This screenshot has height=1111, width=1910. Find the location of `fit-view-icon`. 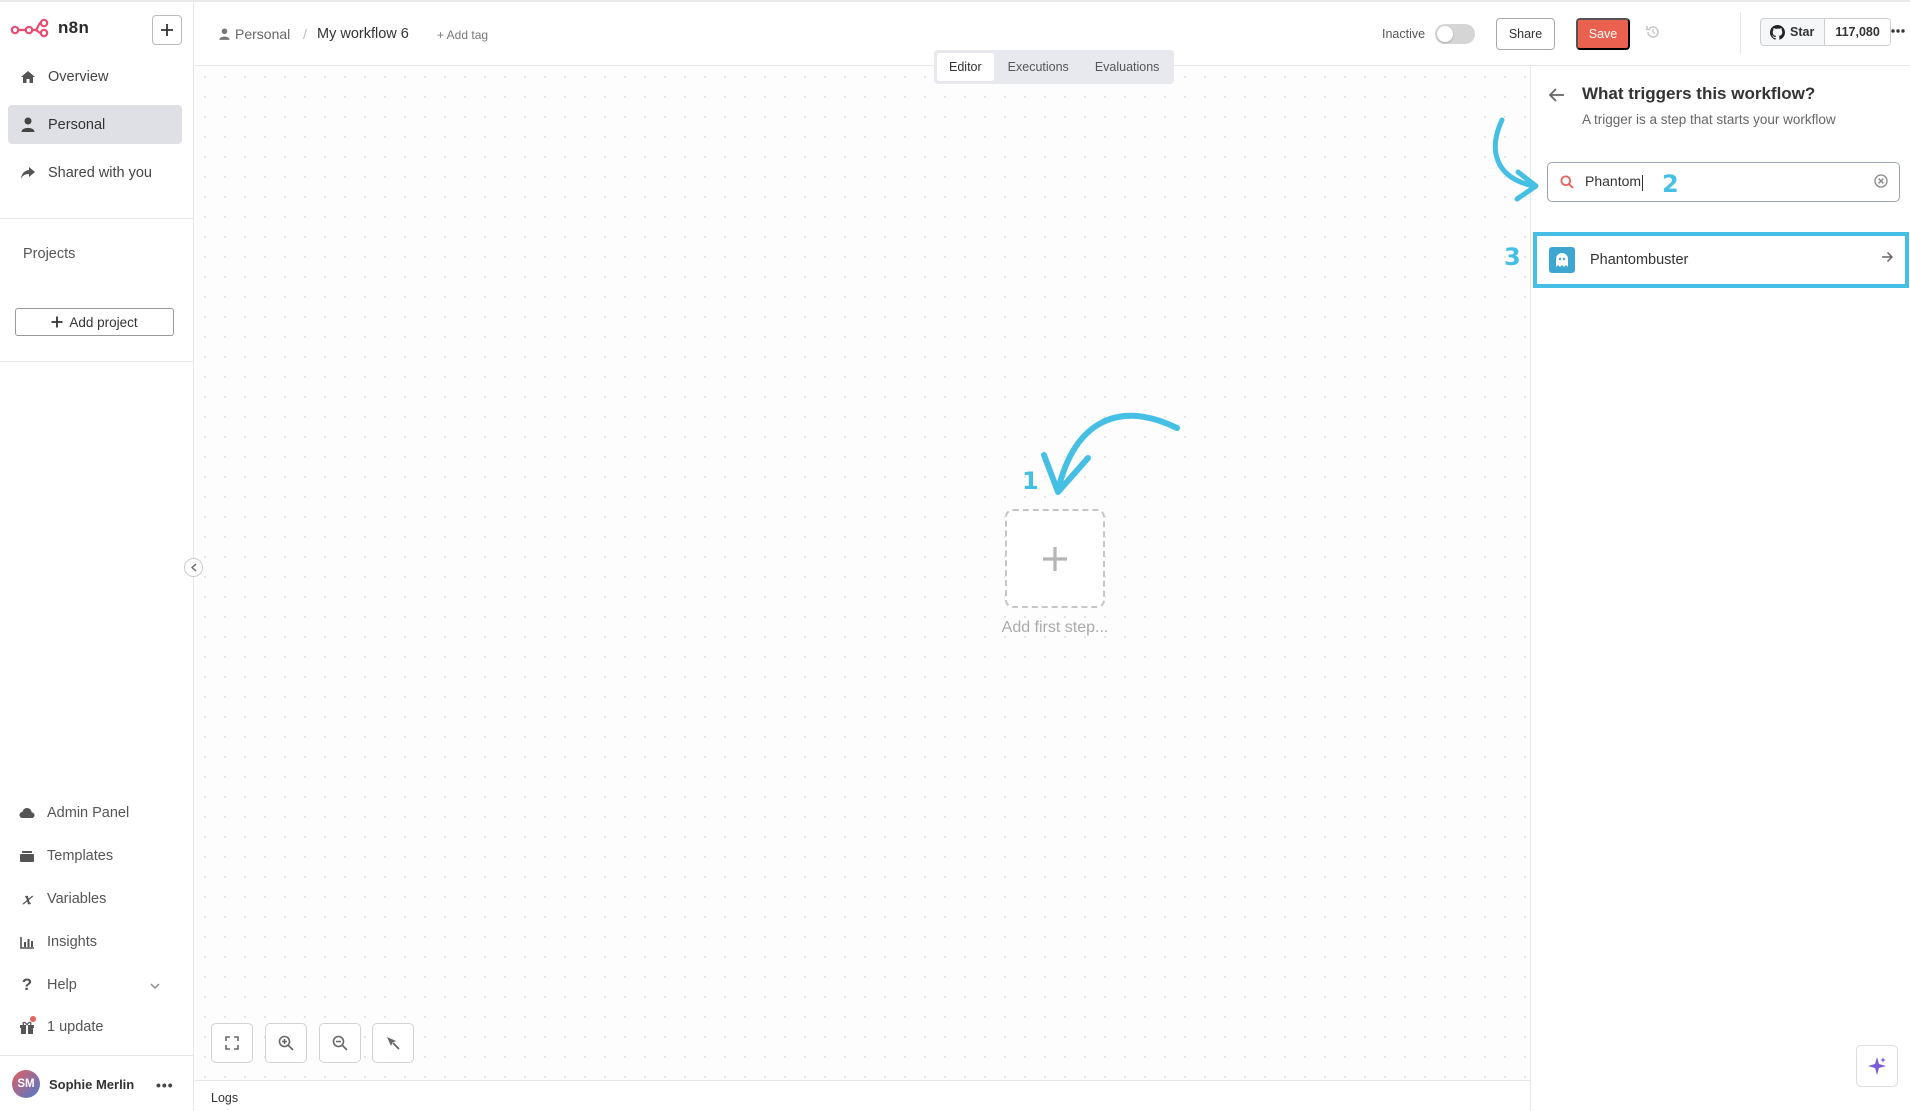

fit-view-icon is located at coordinates (232, 1043).